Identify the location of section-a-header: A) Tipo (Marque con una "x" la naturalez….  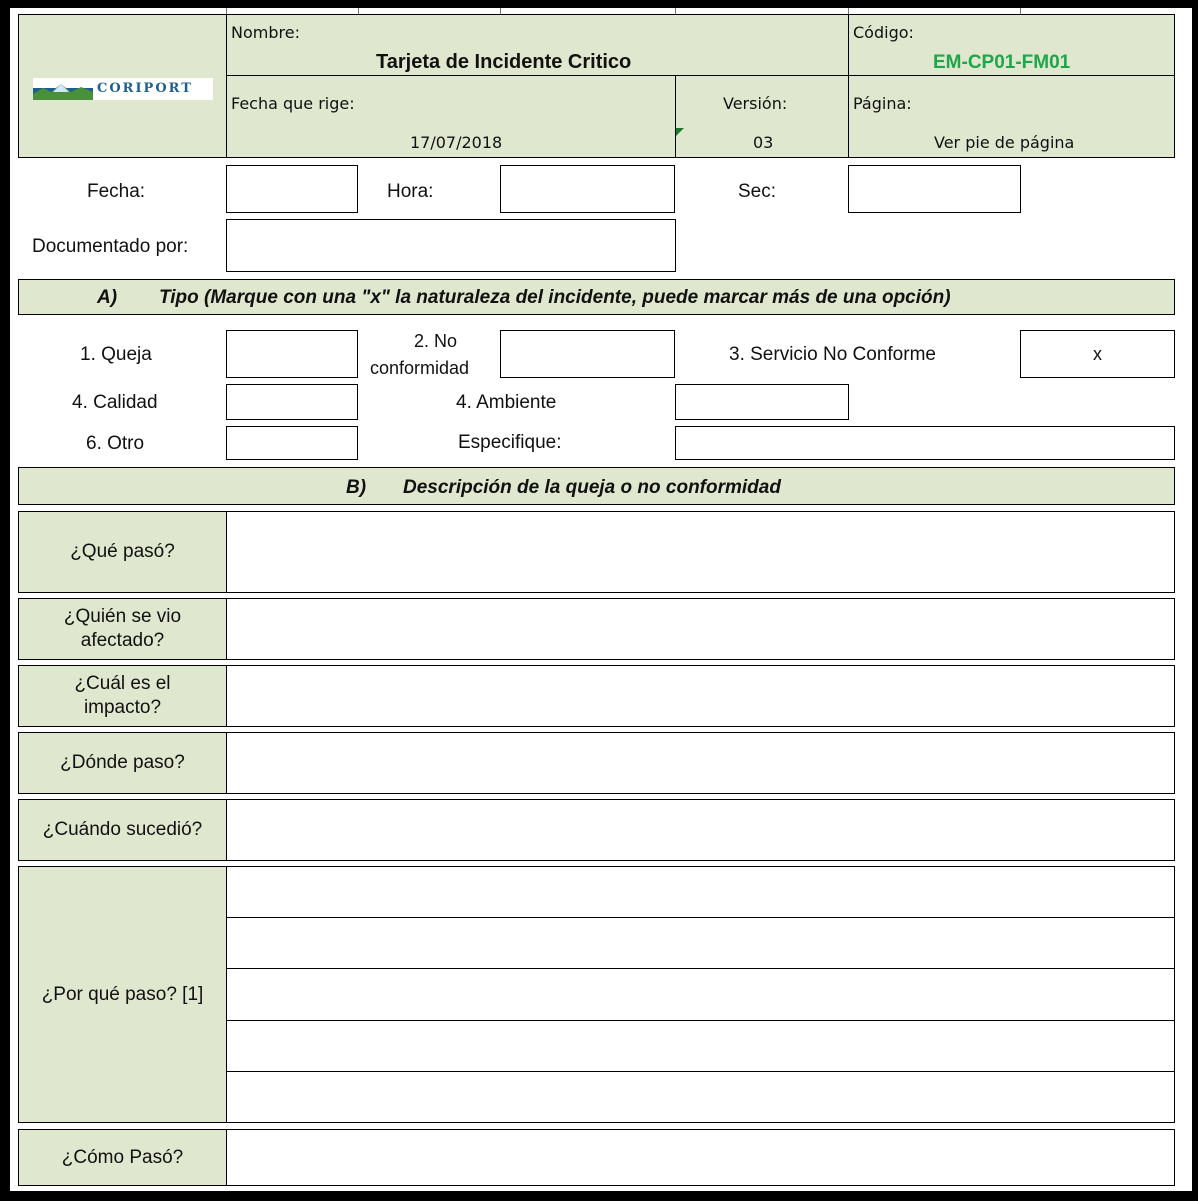
(596, 297).